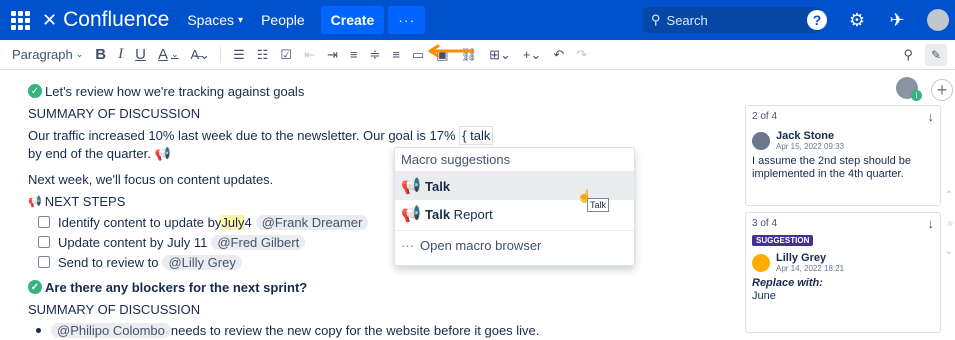  I want to click on task-text-post: 4, so click(248, 222).